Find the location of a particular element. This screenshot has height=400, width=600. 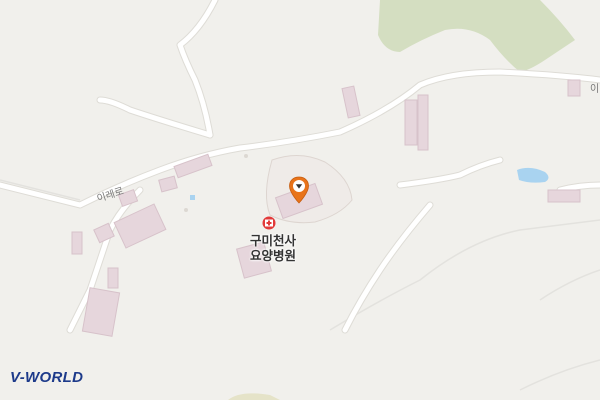

poi-name-line2: 요양병원 is located at coordinates (272, 255).